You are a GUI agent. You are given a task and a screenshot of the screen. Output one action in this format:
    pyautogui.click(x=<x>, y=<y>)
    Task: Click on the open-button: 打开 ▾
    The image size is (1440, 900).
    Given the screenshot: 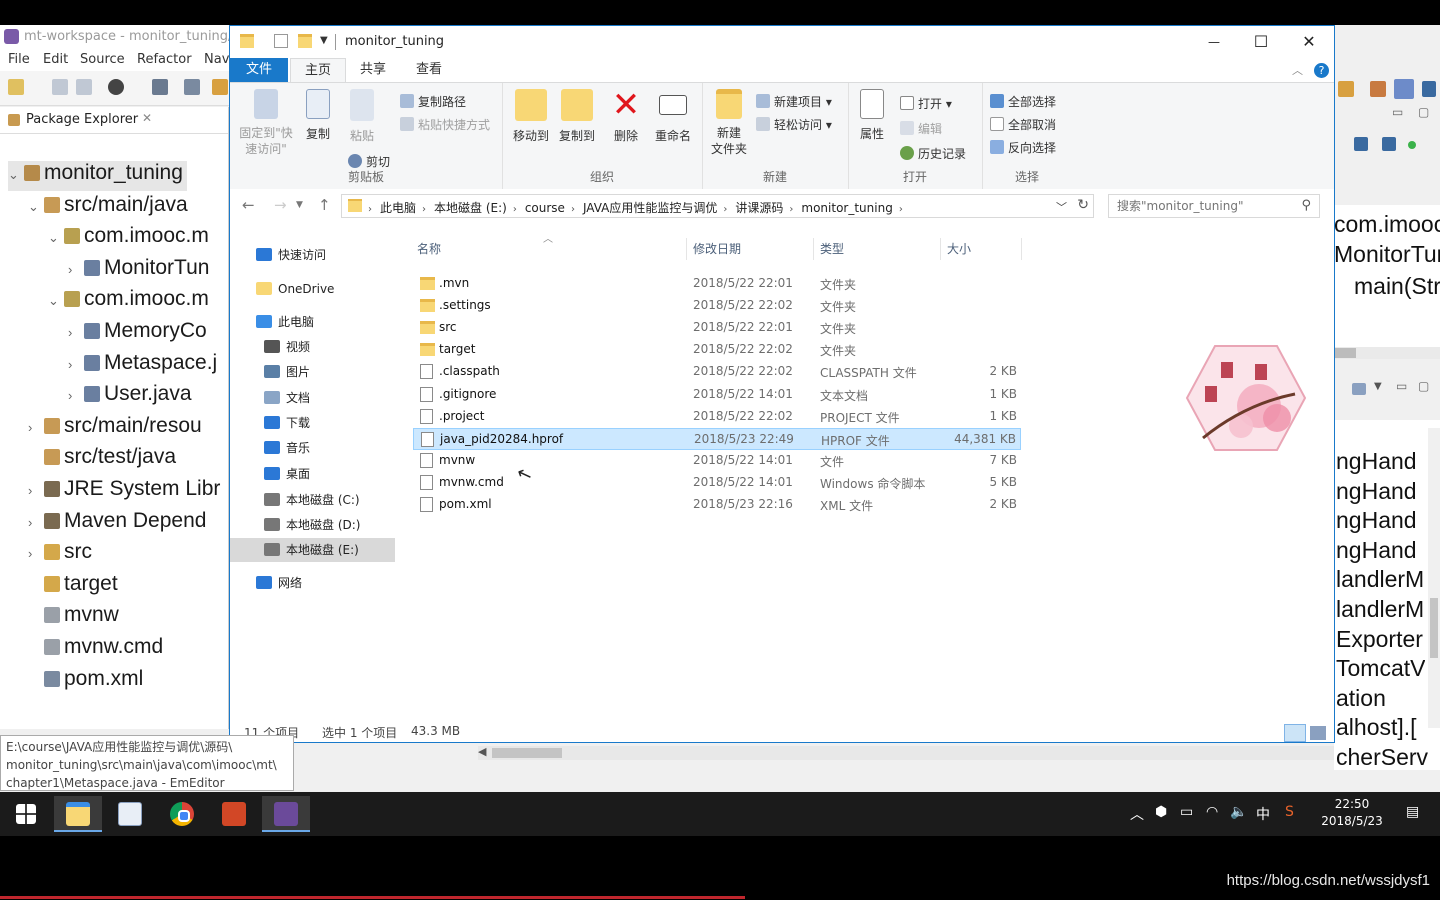 What is the action you would take?
    pyautogui.click(x=926, y=103)
    